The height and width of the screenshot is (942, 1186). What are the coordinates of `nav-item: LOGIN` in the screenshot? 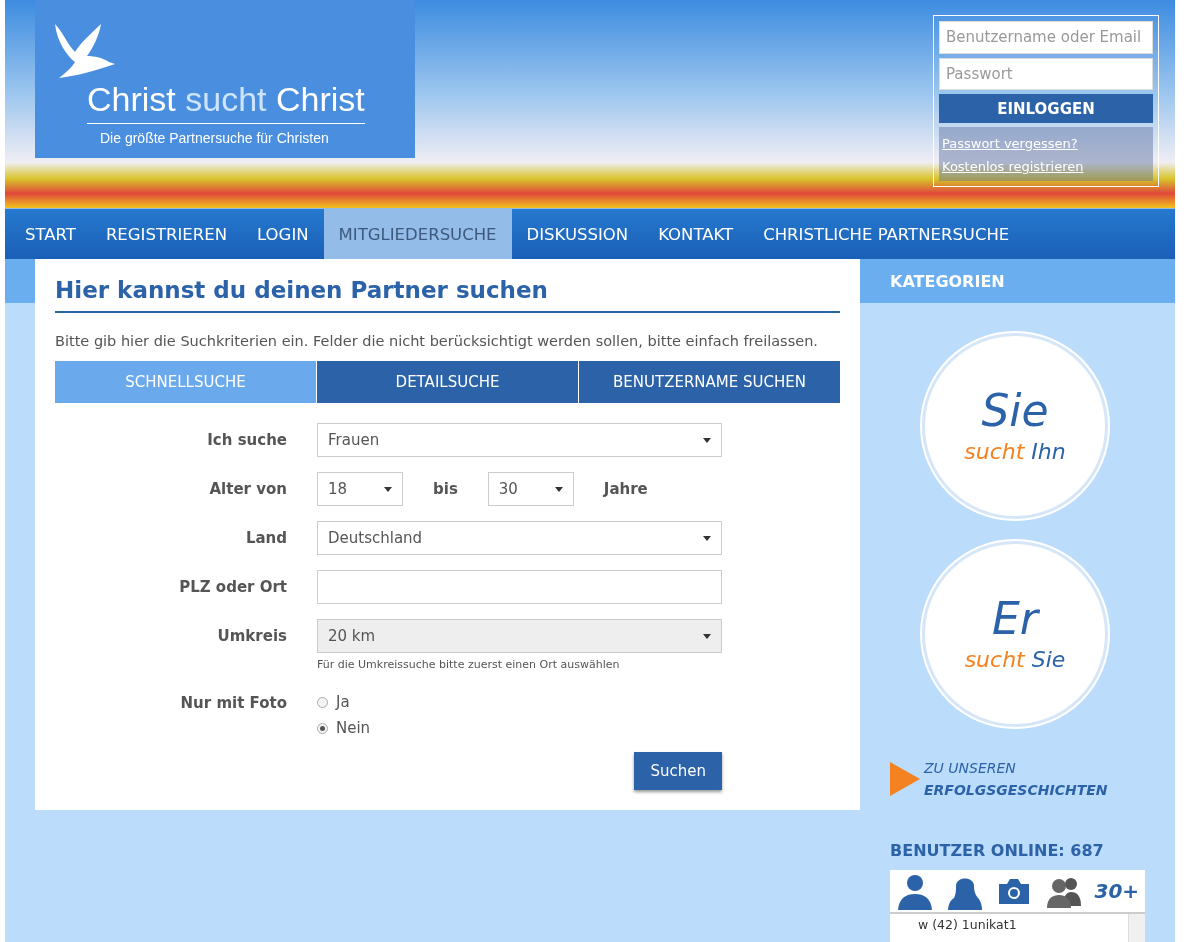 It's located at (283, 234).